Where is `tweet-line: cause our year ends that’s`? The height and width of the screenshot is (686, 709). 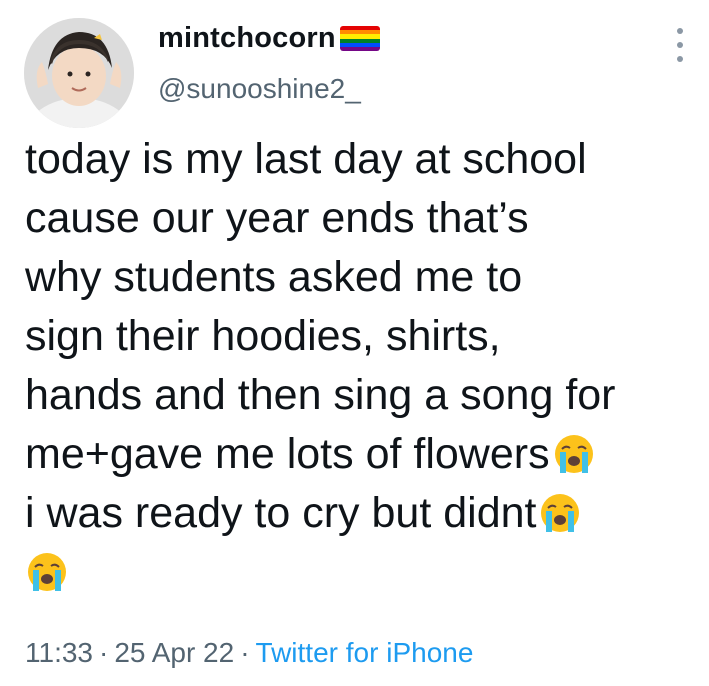 tweet-line: cause our year ends that’s is located at coordinates (277, 218).